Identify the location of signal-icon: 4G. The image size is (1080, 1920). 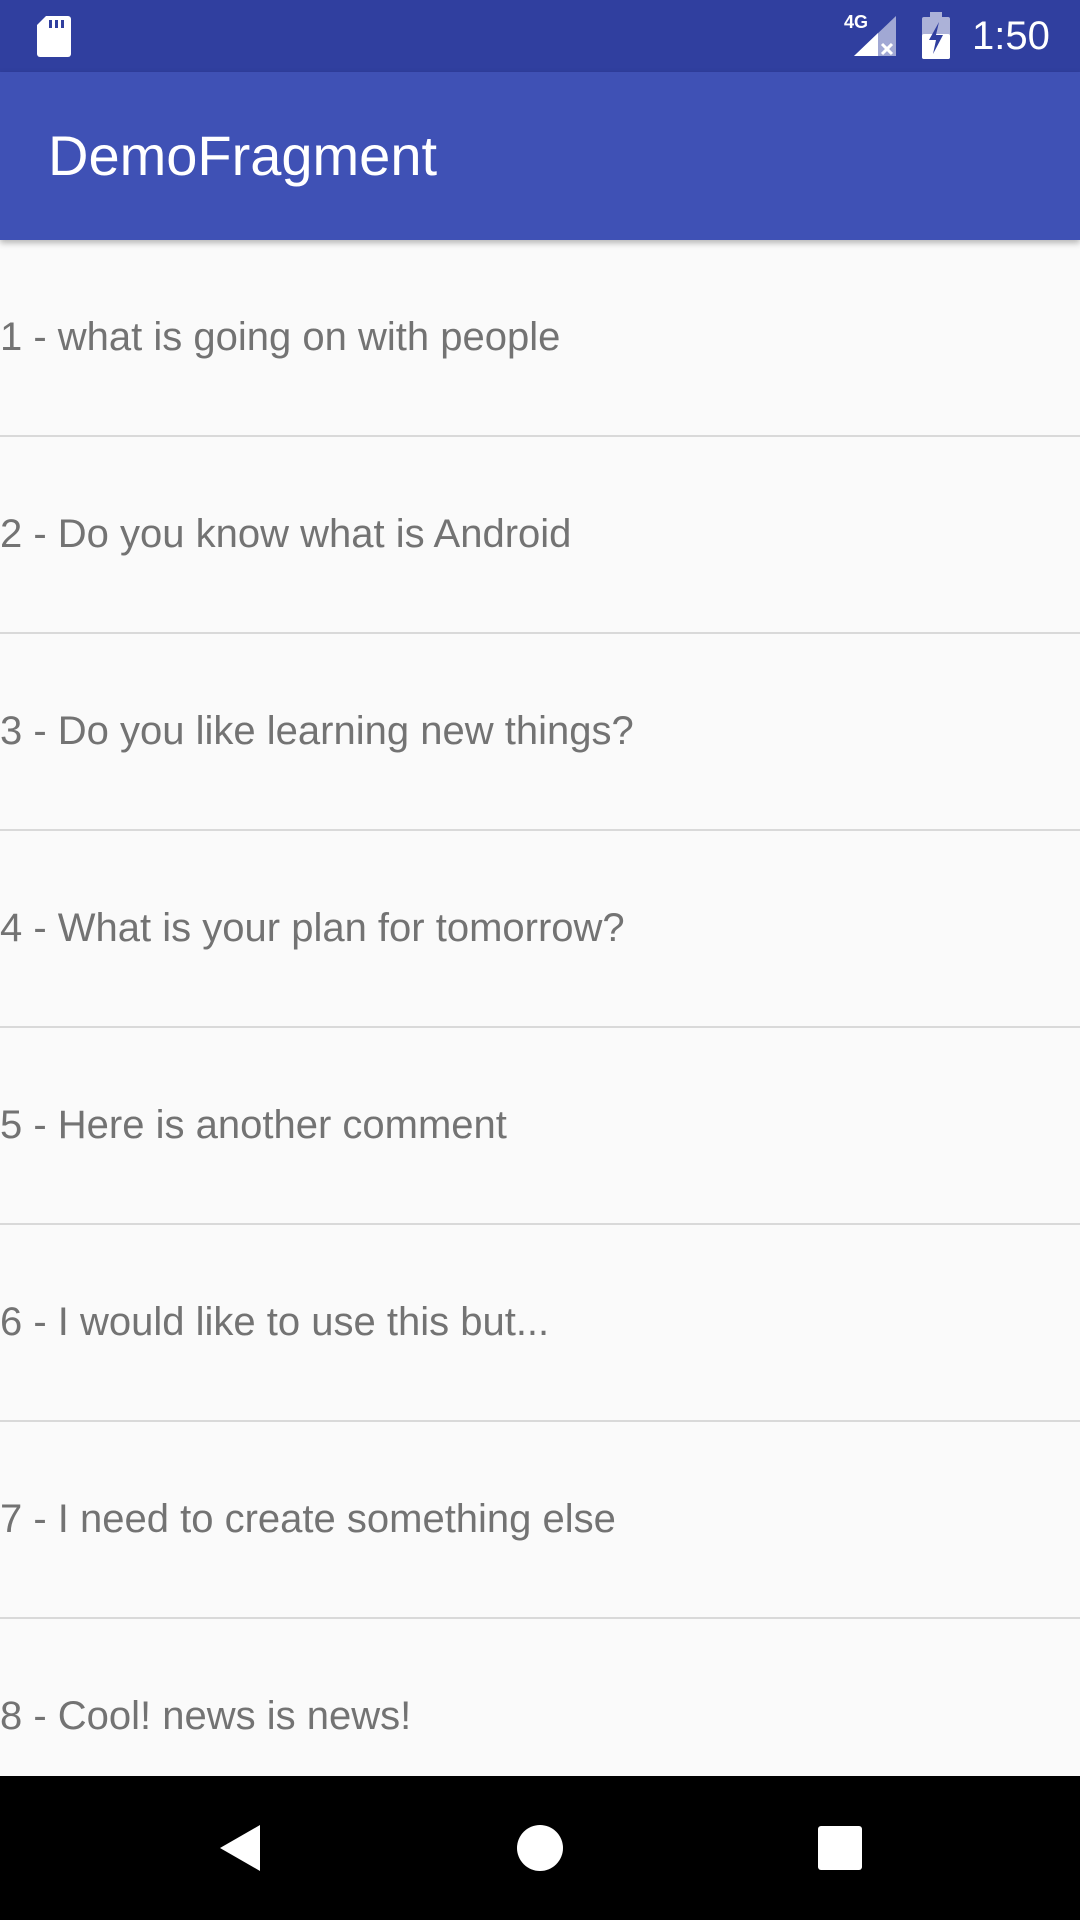
(870, 34).